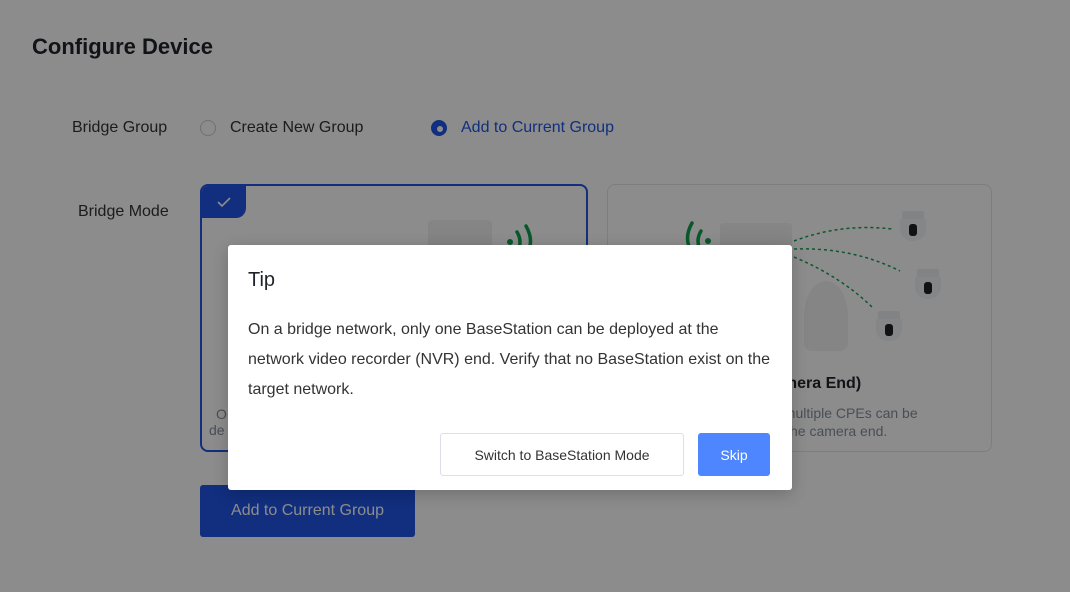  I want to click on dialog-title: Tip, so click(262, 280).